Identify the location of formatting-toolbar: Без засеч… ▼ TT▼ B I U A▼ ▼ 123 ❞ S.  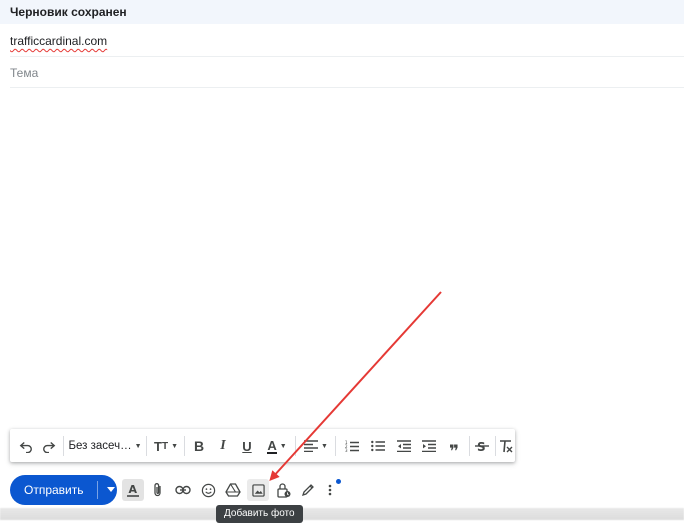
(262, 445).